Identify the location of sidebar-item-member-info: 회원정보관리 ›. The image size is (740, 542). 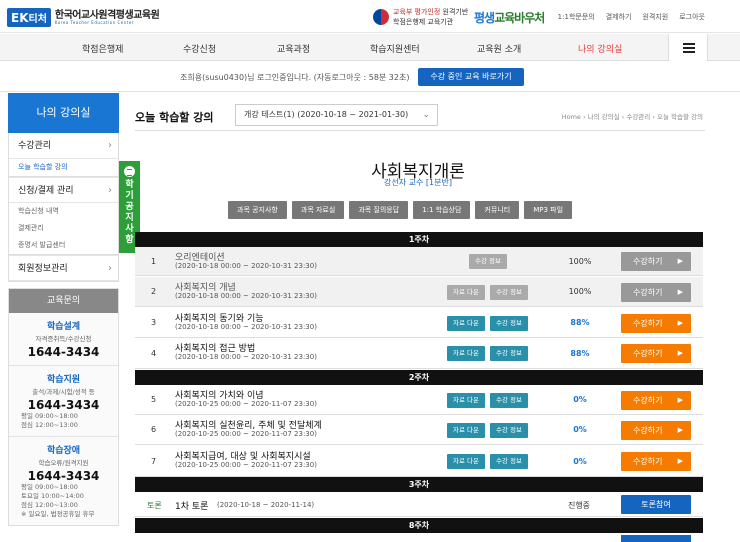
(63, 268).